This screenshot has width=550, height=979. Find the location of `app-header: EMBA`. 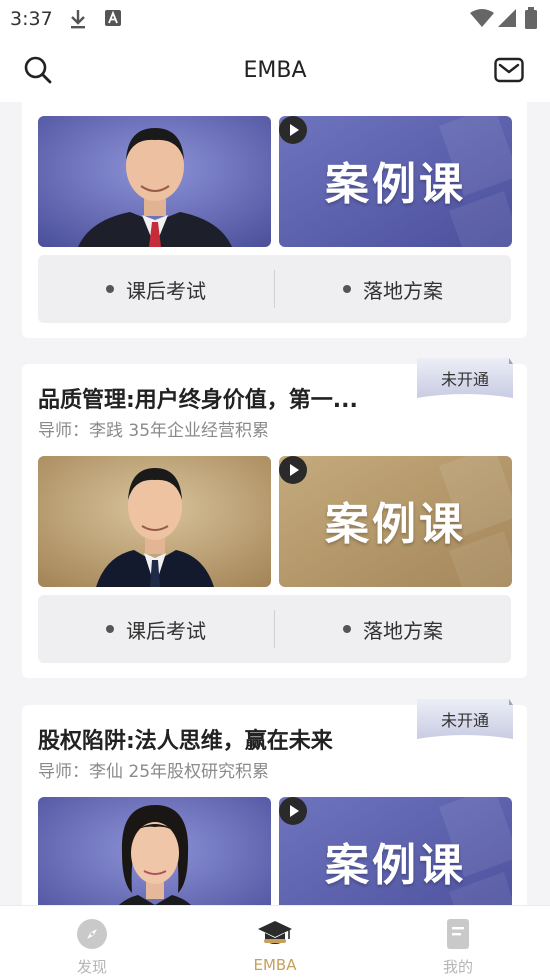

app-header: EMBA is located at coordinates (275, 70).